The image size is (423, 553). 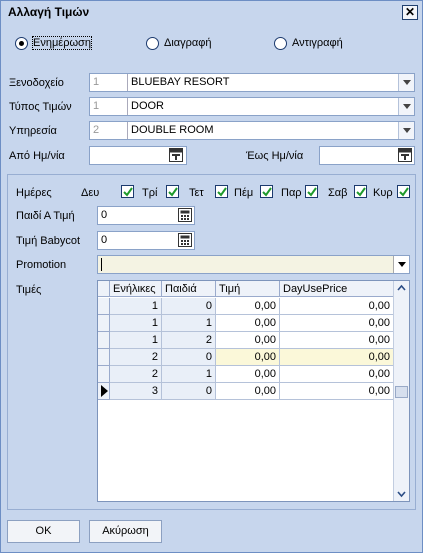 I want to click on table-row: 2 0 0,00 0,00, so click(x=246, y=357).